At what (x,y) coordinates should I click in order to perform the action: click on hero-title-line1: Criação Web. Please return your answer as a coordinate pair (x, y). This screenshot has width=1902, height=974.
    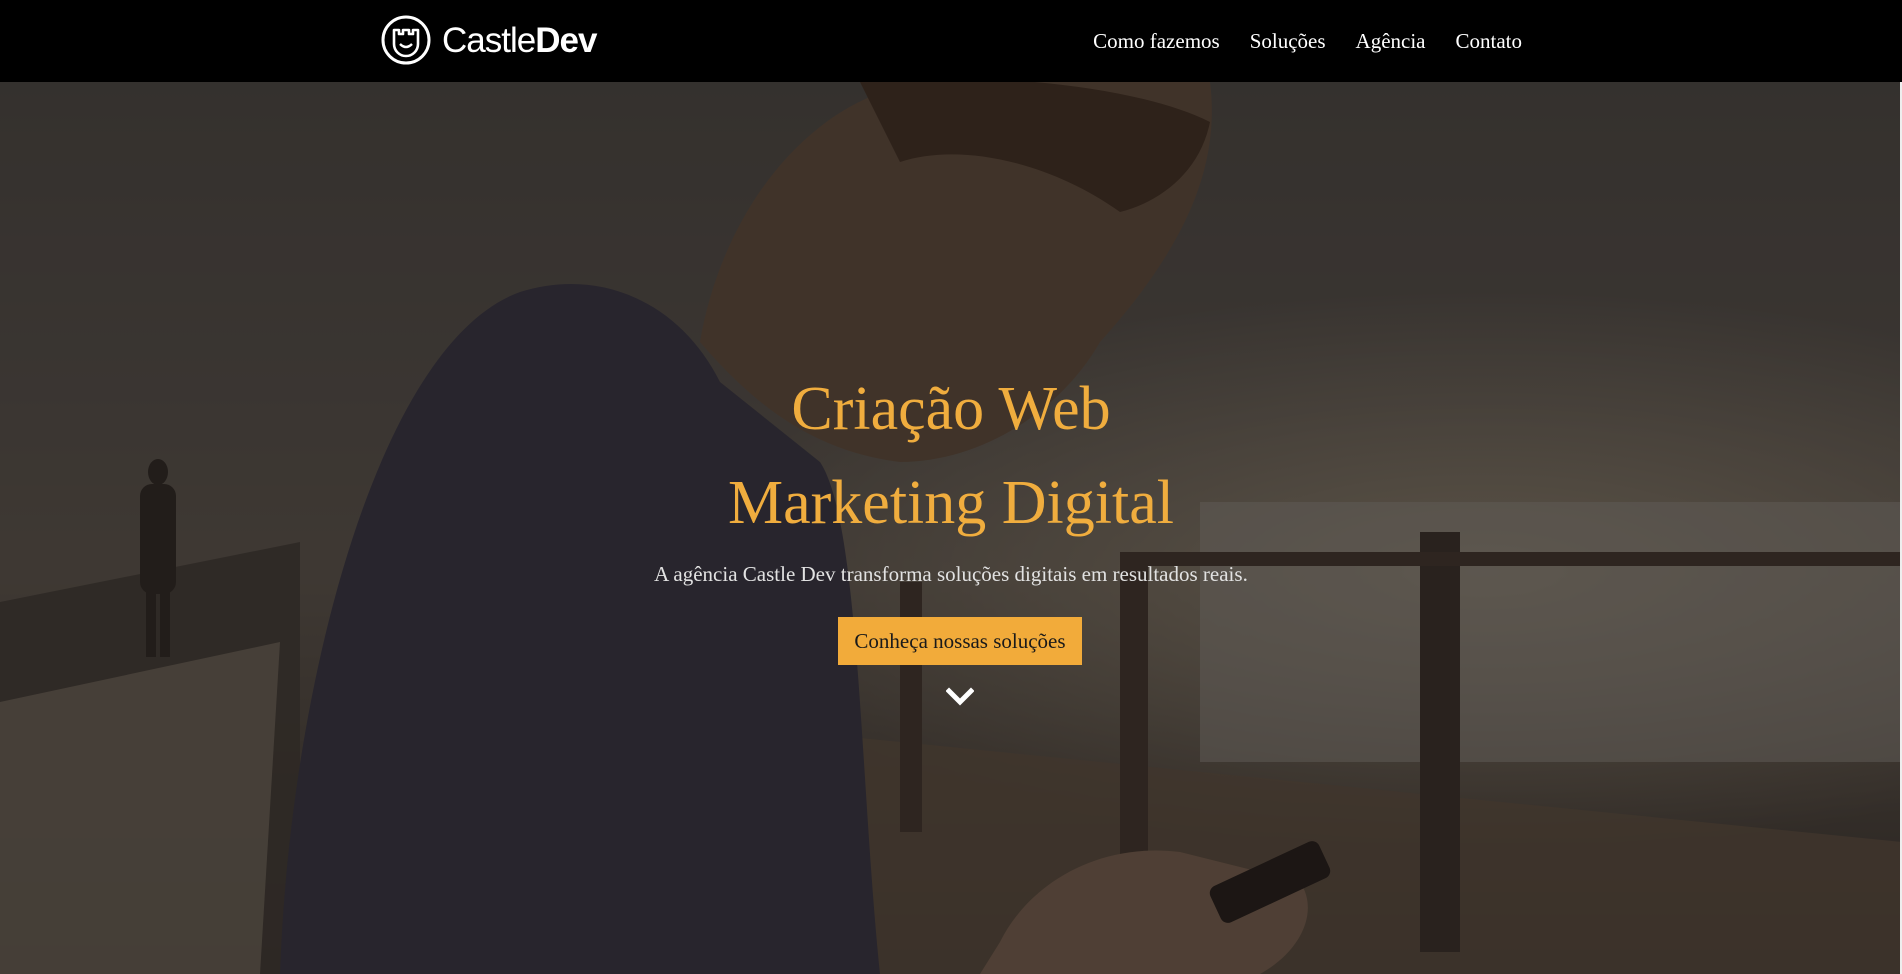
    Looking at the image, I should click on (951, 409).